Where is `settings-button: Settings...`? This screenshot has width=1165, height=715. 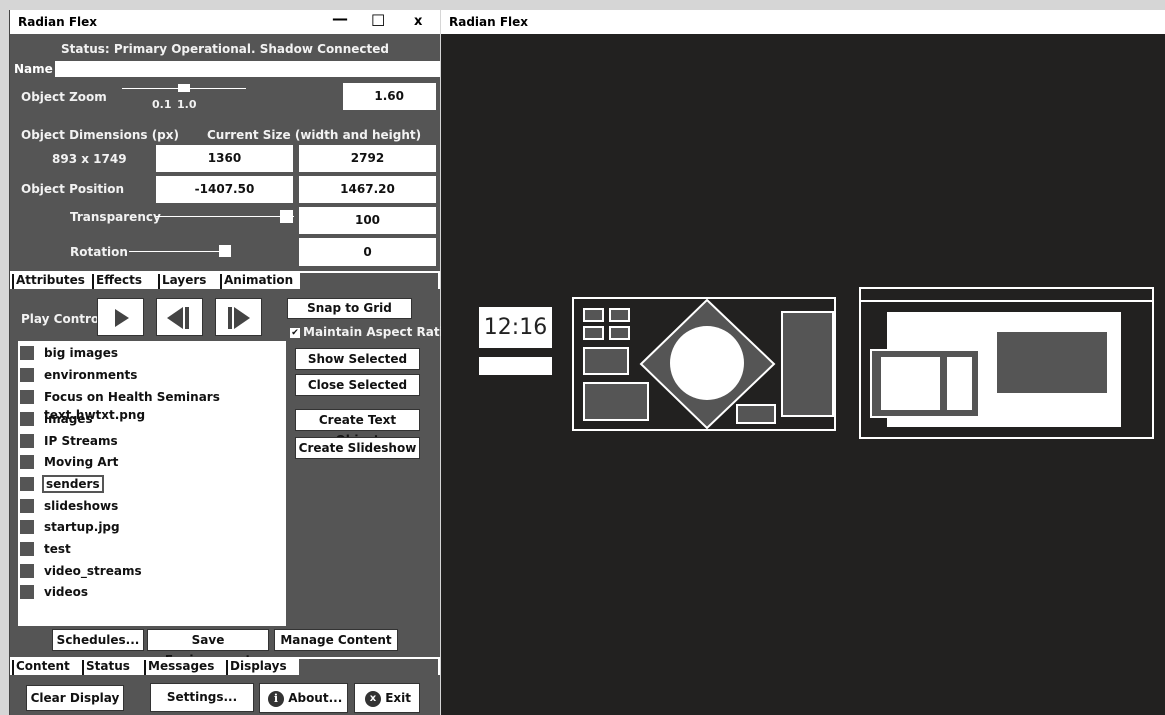 settings-button: Settings... is located at coordinates (202, 697).